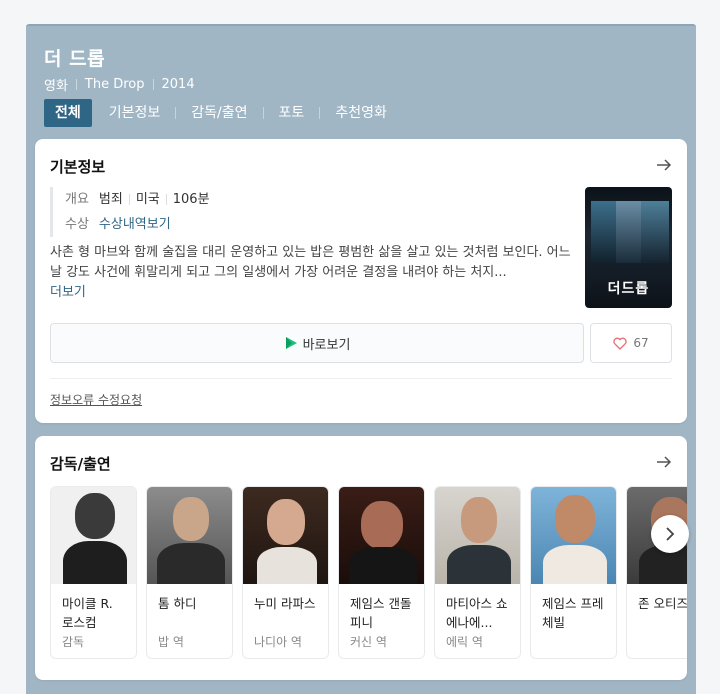 This screenshot has height=694, width=720. Describe the element at coordinates (178, 84) in the screenshot. I see `year: 2014` at that location.